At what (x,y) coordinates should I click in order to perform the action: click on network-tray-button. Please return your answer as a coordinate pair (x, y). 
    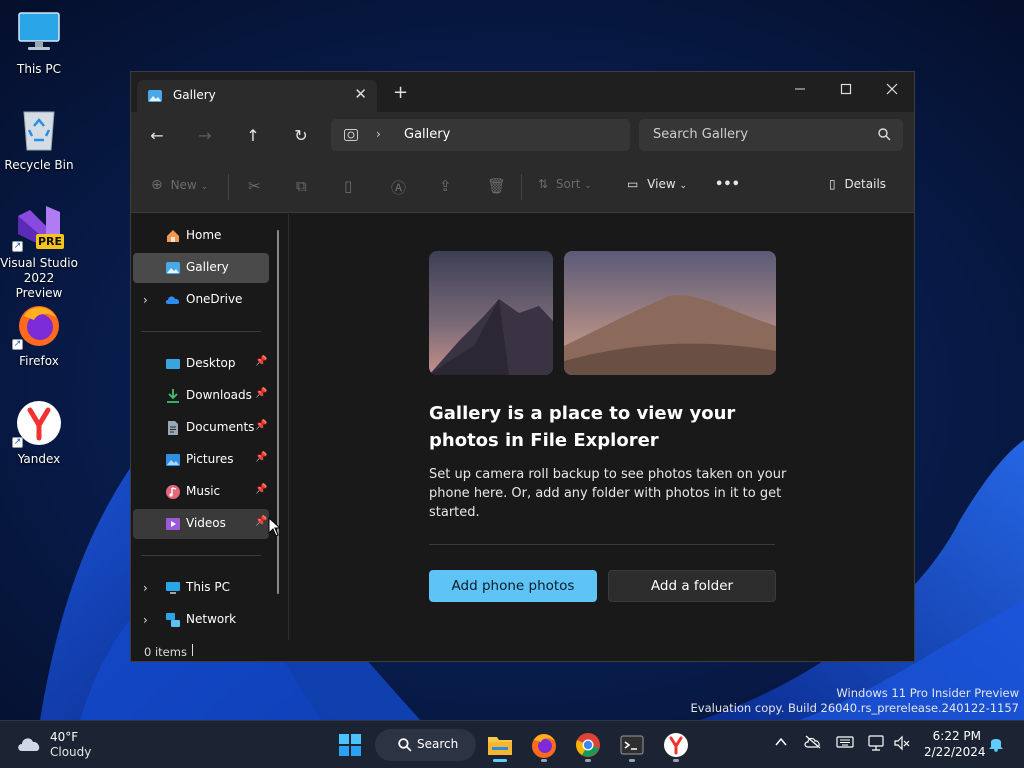
    Looking at the image, I should click on (876, 744).